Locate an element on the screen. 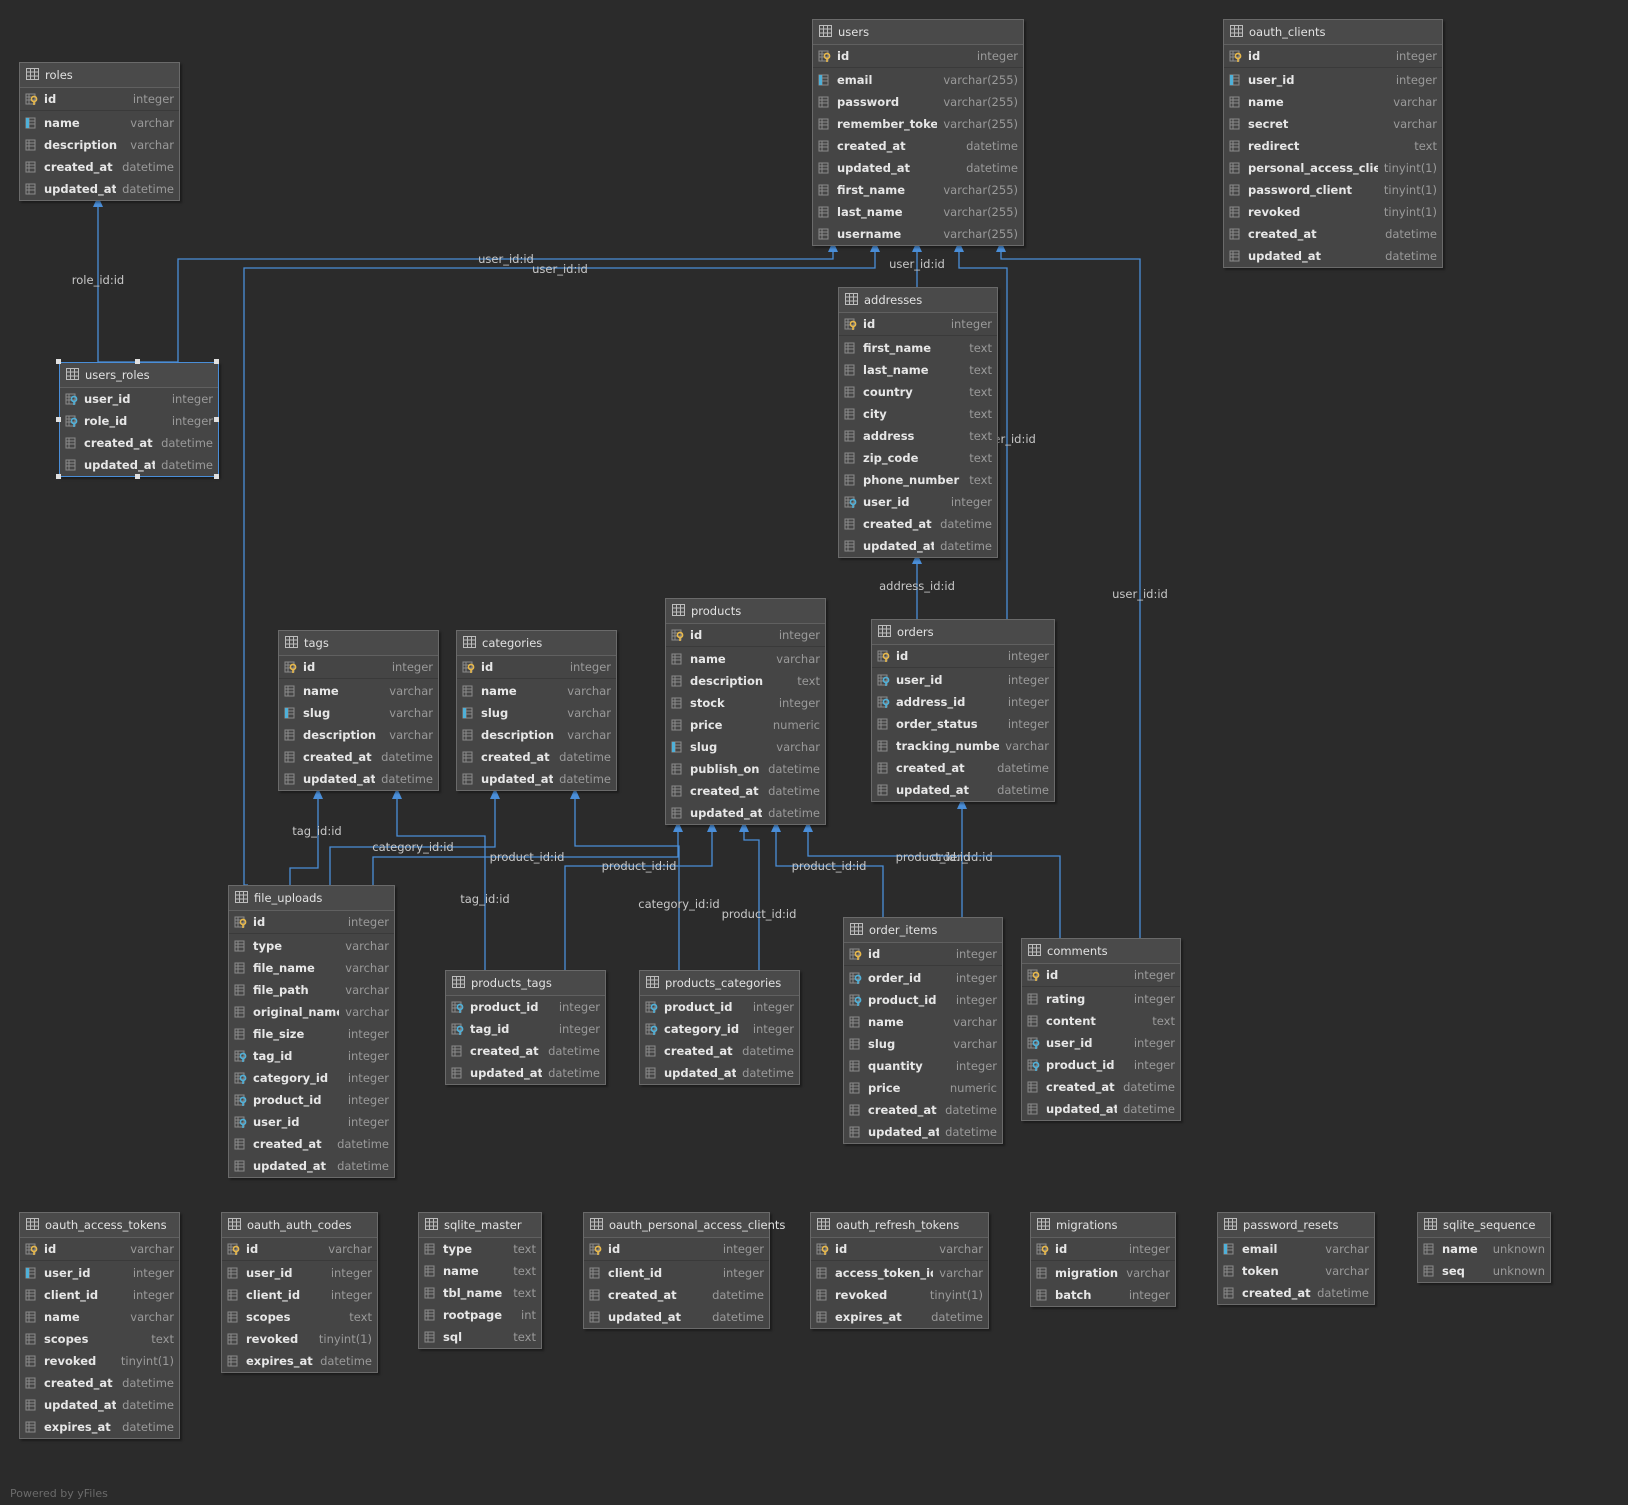 The height and width of the screenshot is (1505, 1628). table-header: oauth_clients is located at coordinates (1333, 32).